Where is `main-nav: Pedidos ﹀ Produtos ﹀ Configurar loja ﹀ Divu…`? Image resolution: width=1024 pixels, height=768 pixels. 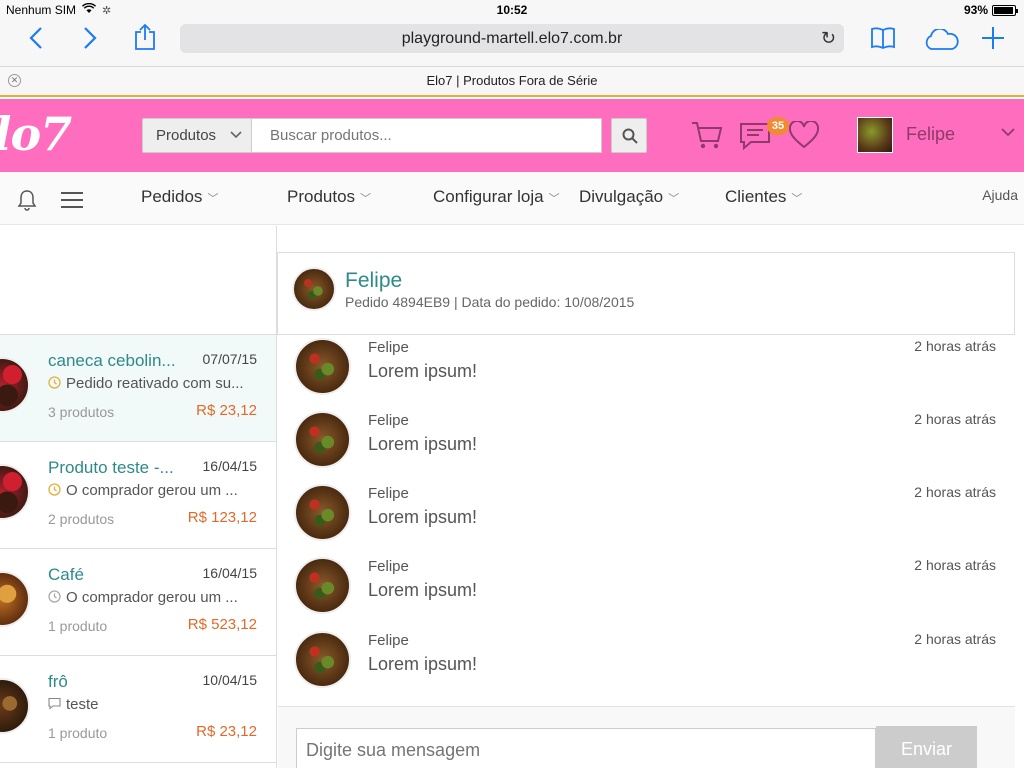
main-nav: Pedidos ﹀ Produtos ﹀ Configurar loja ﹀ Divu… is located at coordinates (512, 198).